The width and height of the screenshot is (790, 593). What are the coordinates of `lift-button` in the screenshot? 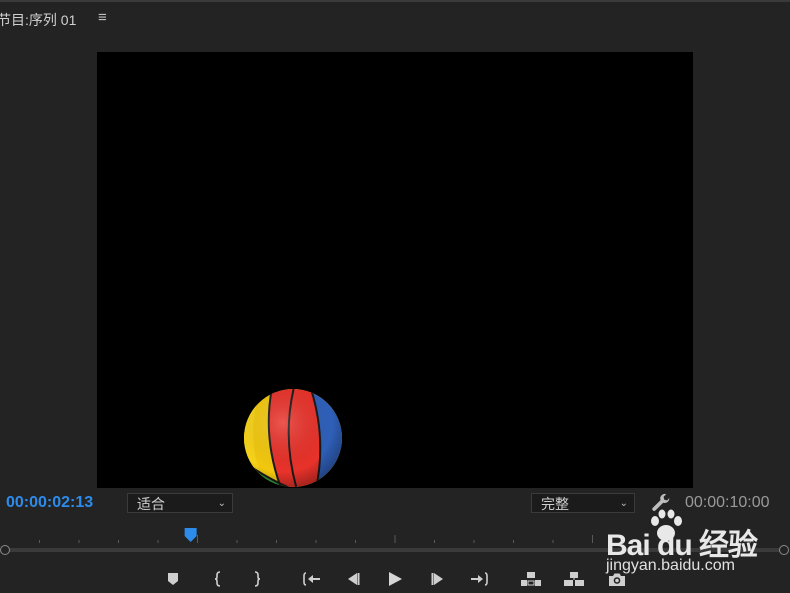 It's located at (531, 579).